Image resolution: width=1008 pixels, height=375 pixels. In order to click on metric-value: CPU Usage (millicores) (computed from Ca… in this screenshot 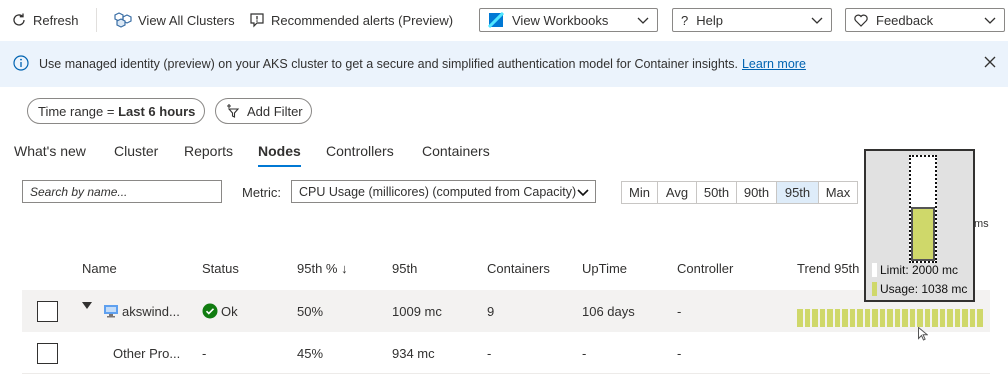, I will do `click(438, 191)`.